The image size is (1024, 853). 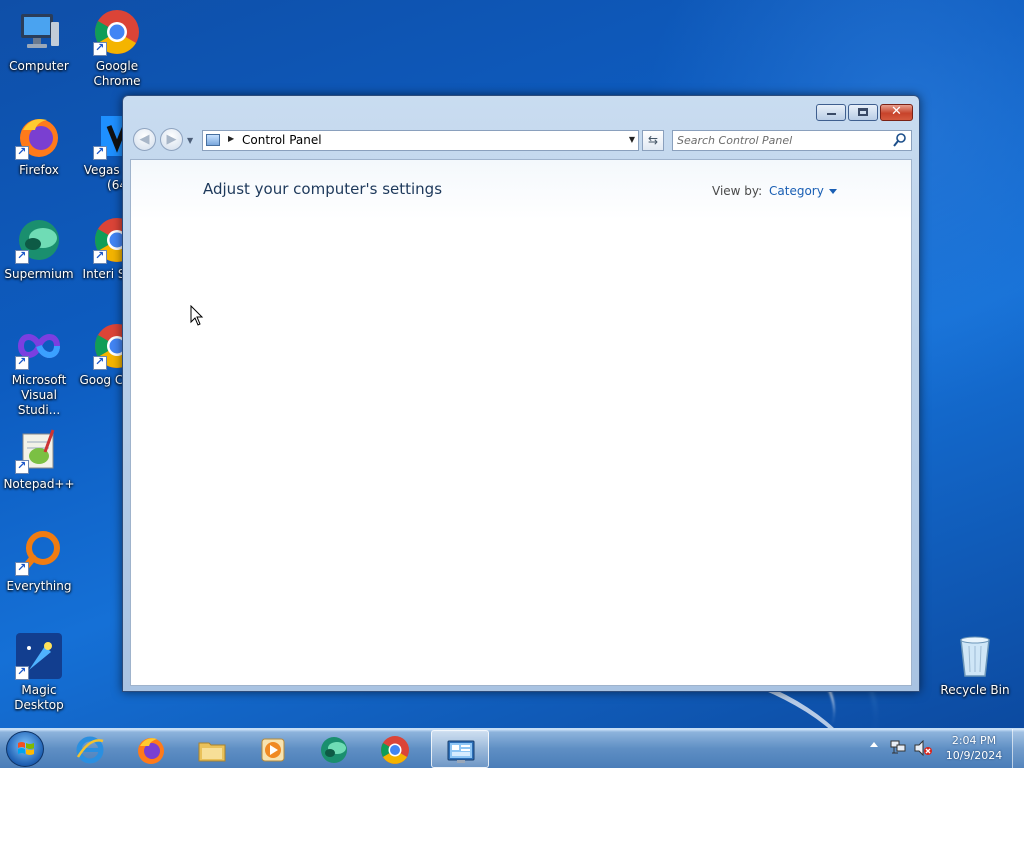 I want to click on desktop-icon-notepad-plus-plus: Notepad++, so click(x=39, y=459).